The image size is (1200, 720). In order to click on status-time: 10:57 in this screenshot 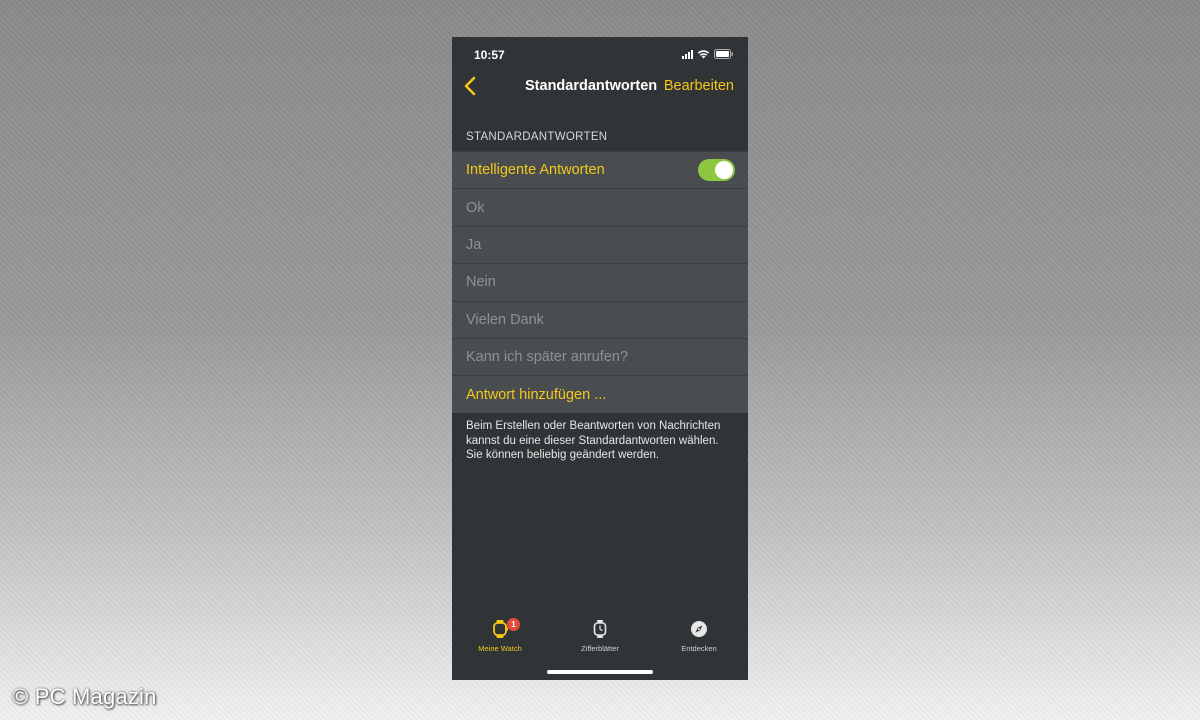, I will do `click(489, 55)`.